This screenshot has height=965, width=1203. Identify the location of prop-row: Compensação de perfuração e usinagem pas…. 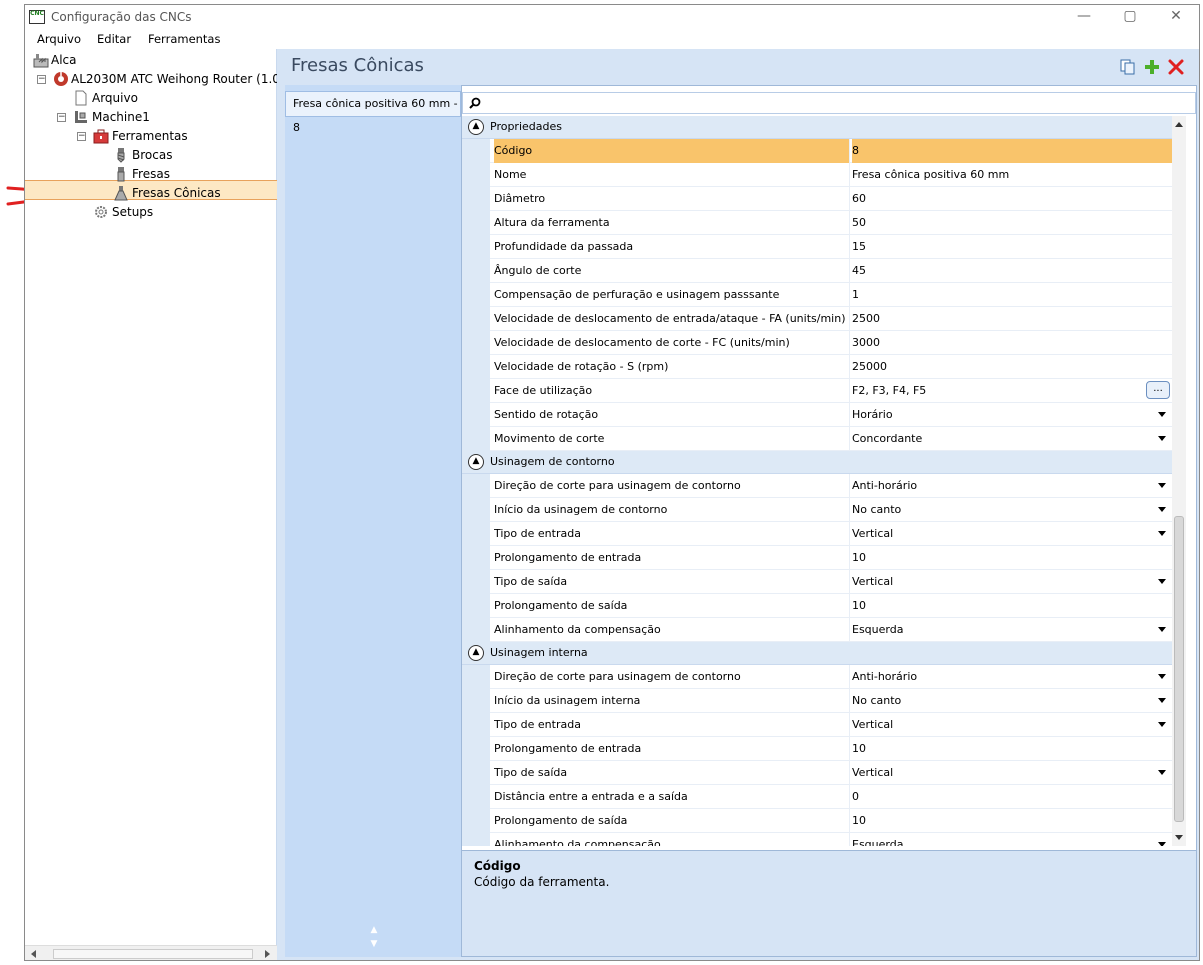
(817, 295).